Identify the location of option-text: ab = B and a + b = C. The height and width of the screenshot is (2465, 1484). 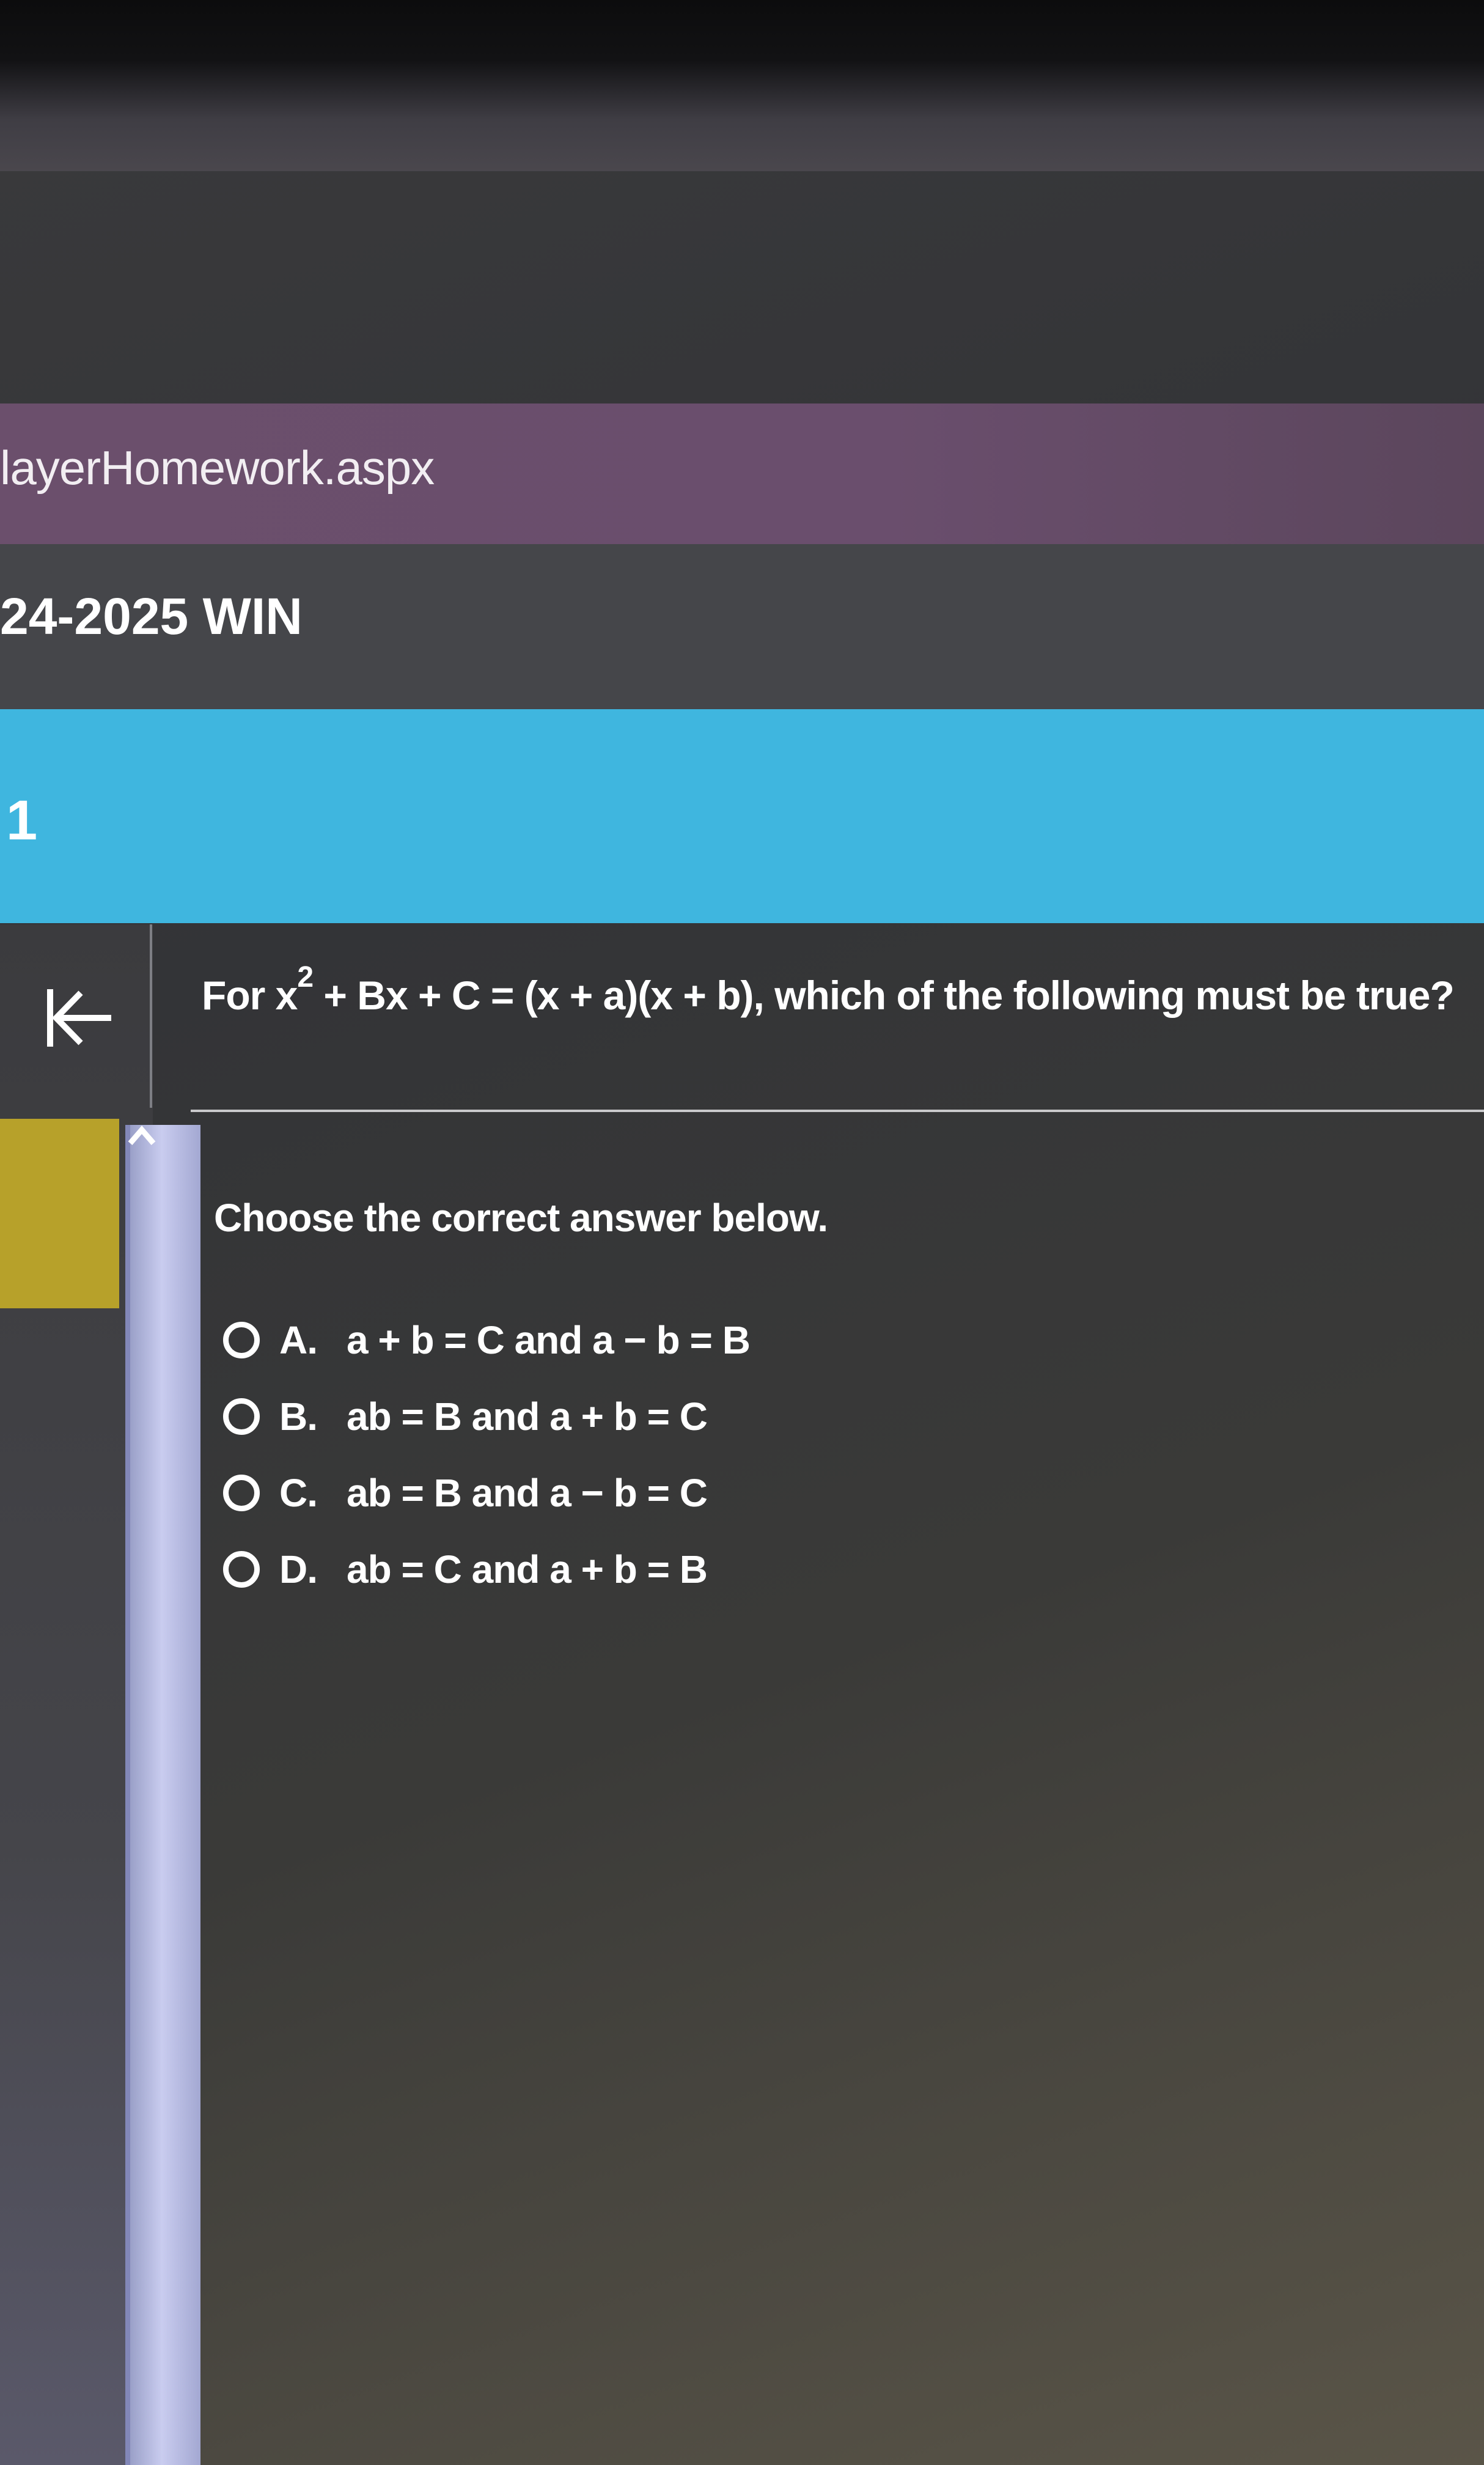
(527, 1417).